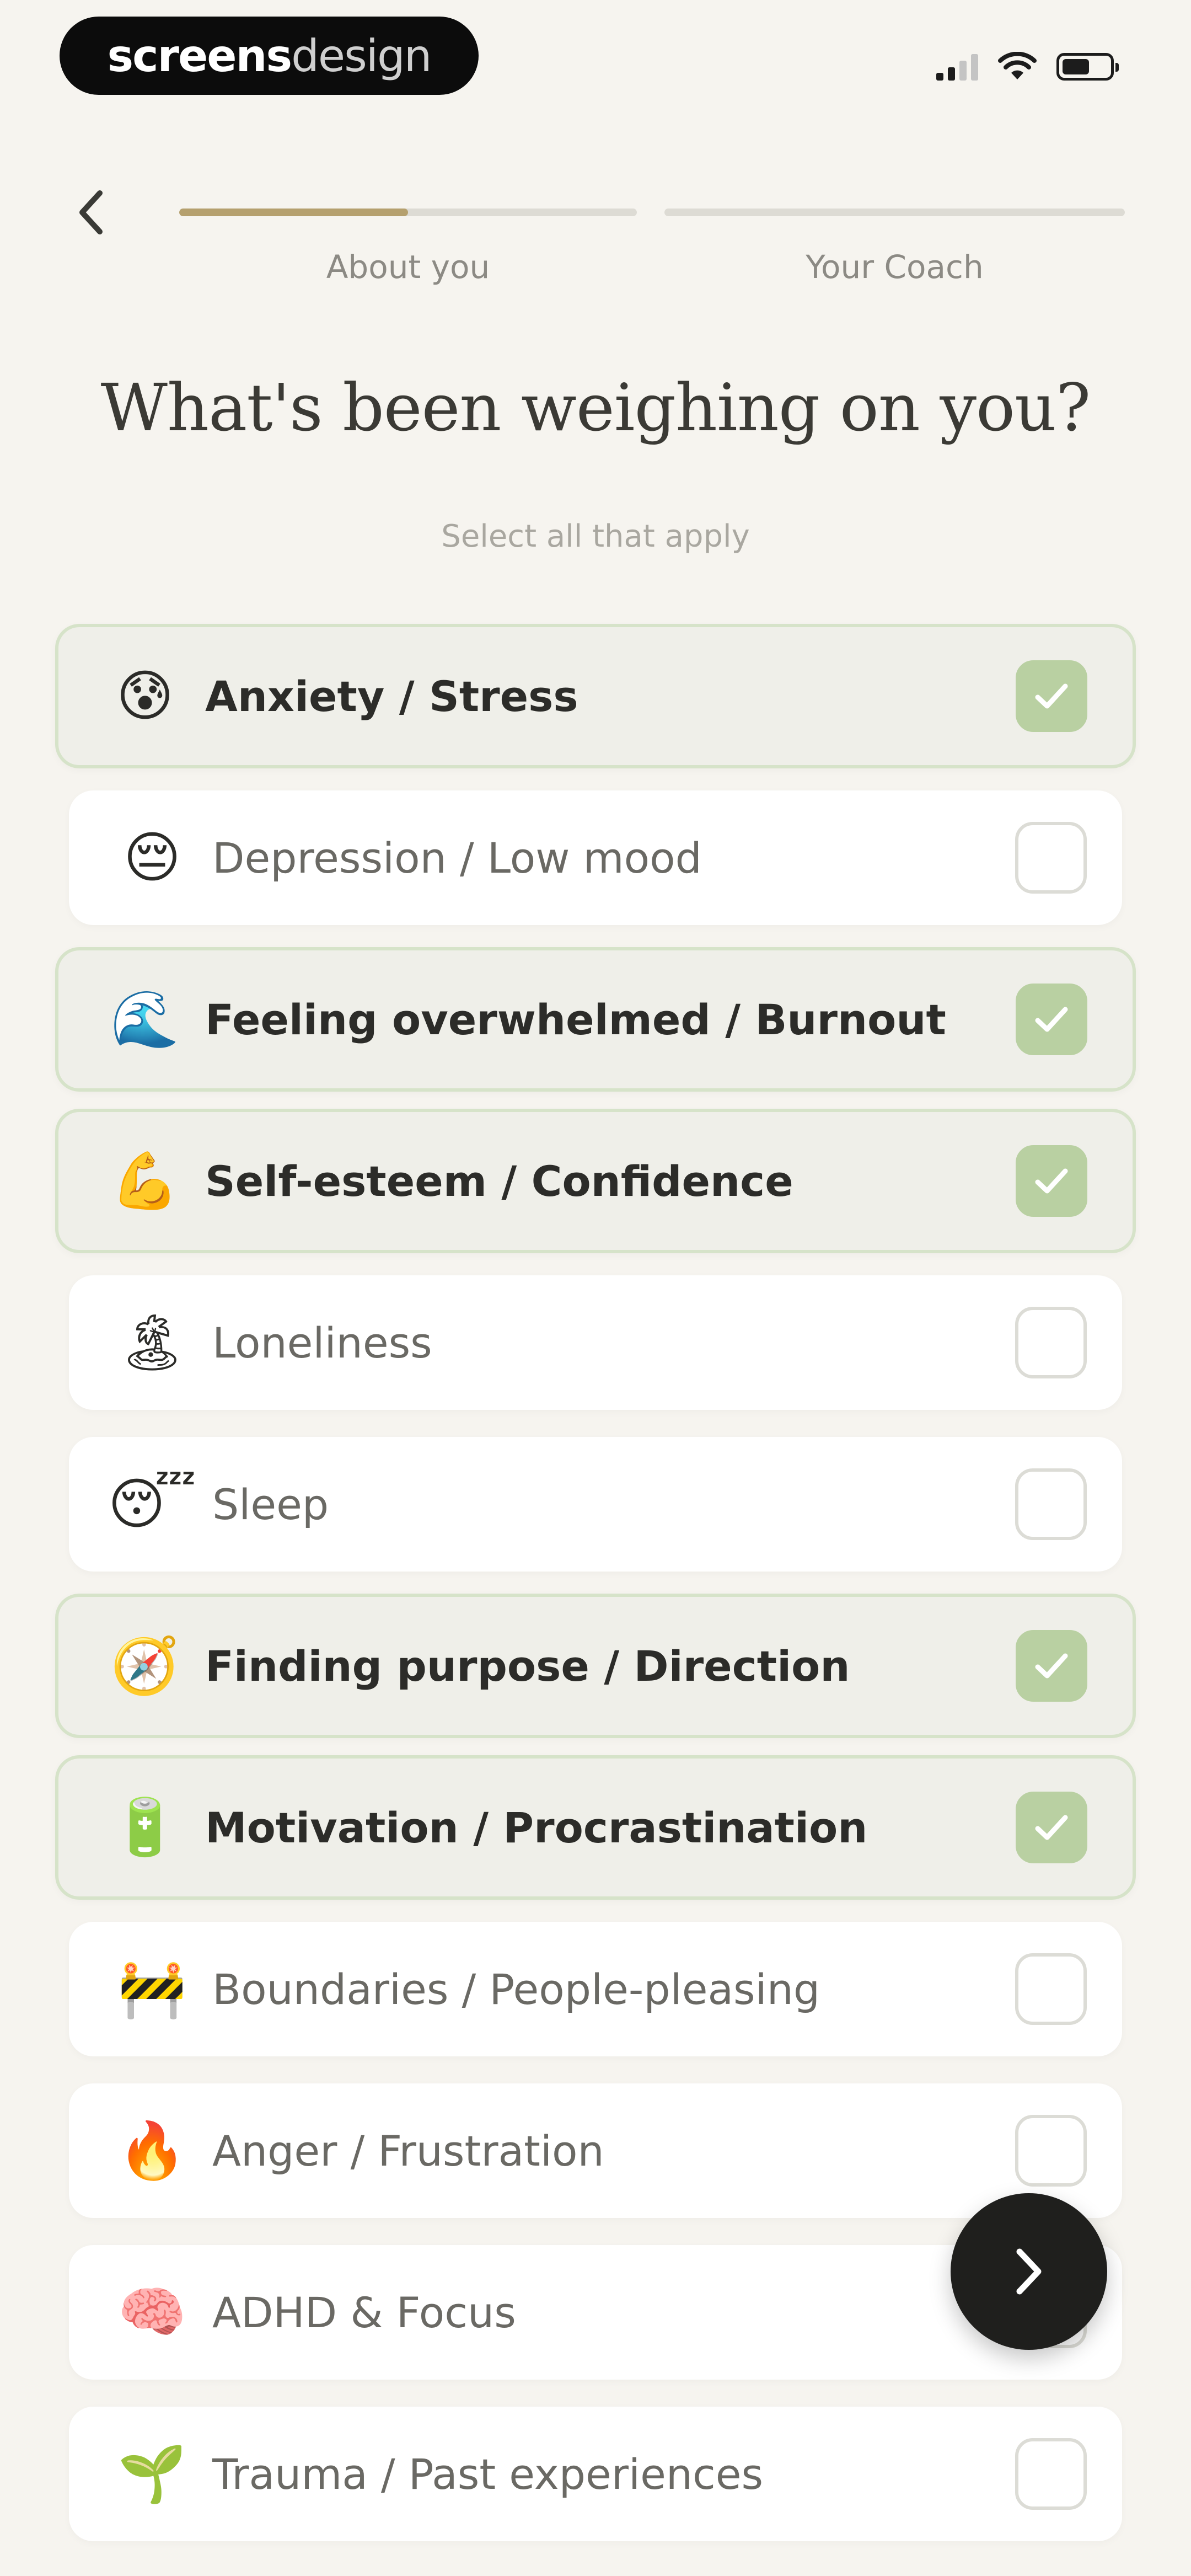 The image size is (1191, 2576). Describe the element at coordinates (362, 56) in the screenshot. I see `brand-text-light: design` at that location.